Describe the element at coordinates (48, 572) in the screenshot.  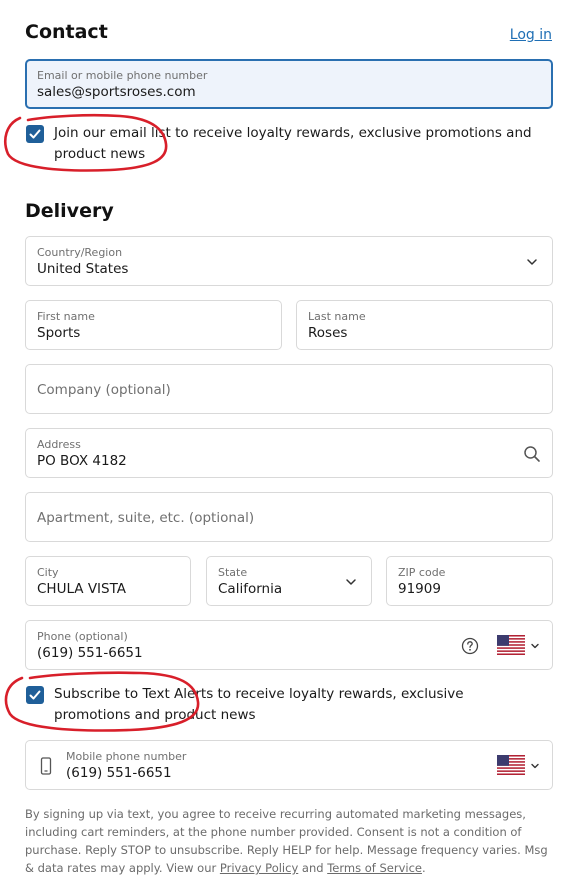
I see `city-label: City` at that location.